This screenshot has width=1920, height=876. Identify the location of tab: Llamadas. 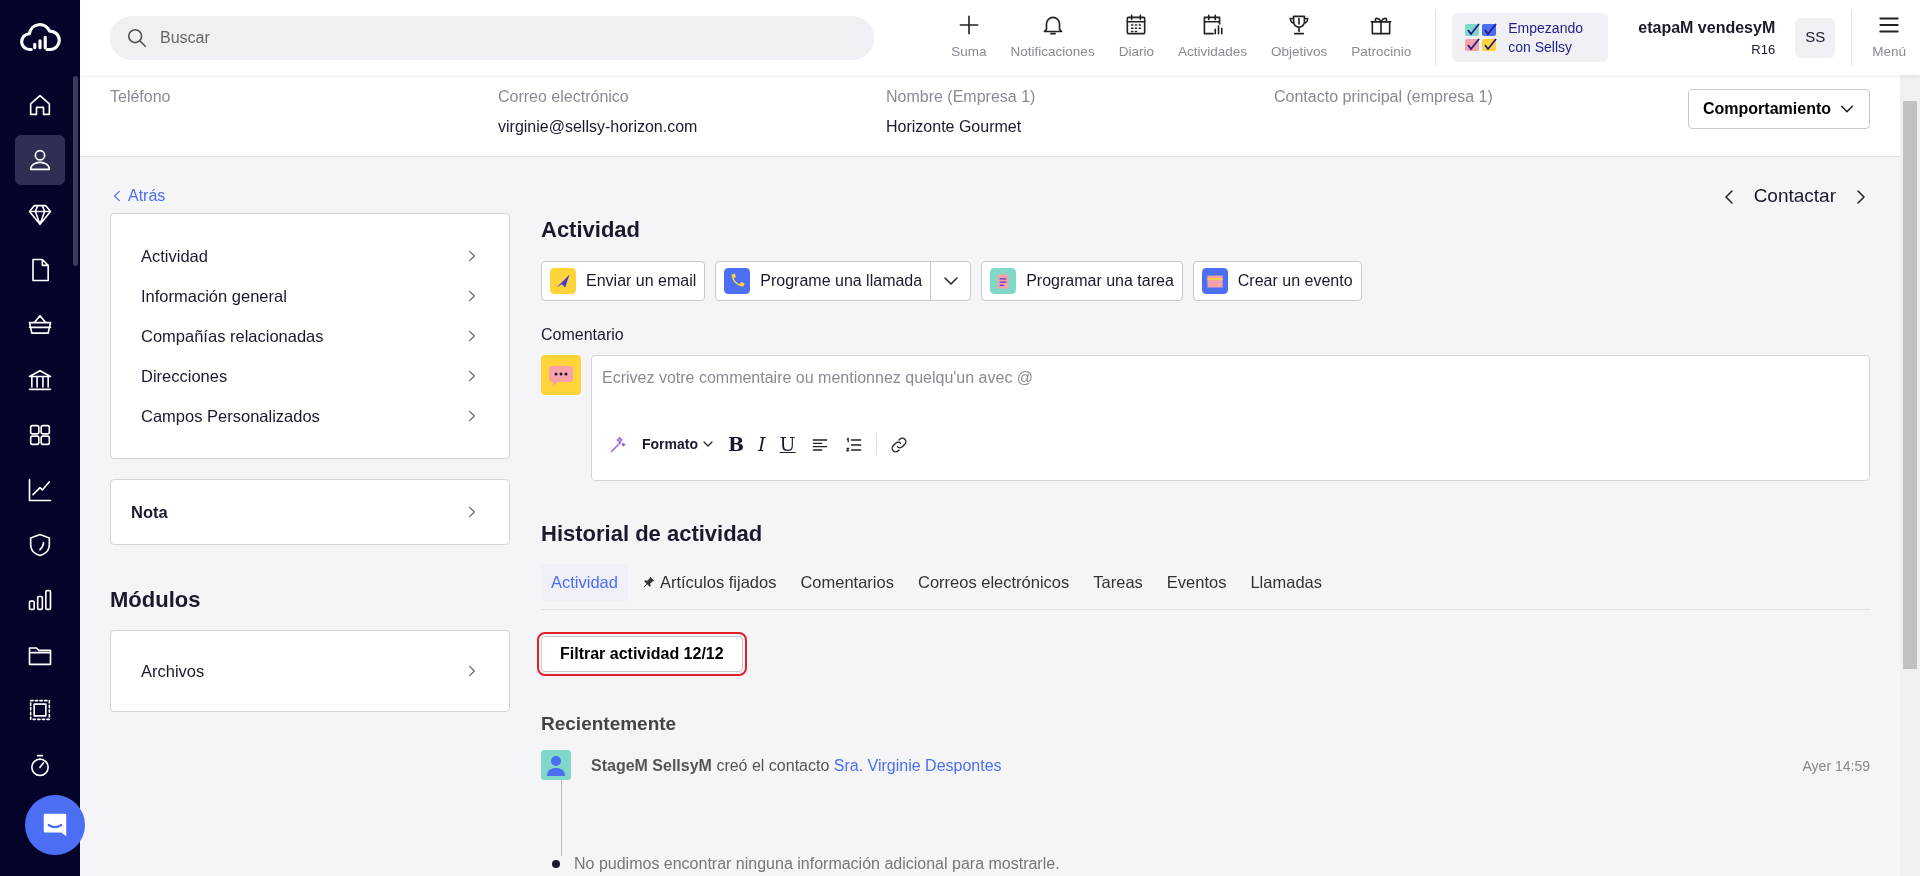
(1286, 582).